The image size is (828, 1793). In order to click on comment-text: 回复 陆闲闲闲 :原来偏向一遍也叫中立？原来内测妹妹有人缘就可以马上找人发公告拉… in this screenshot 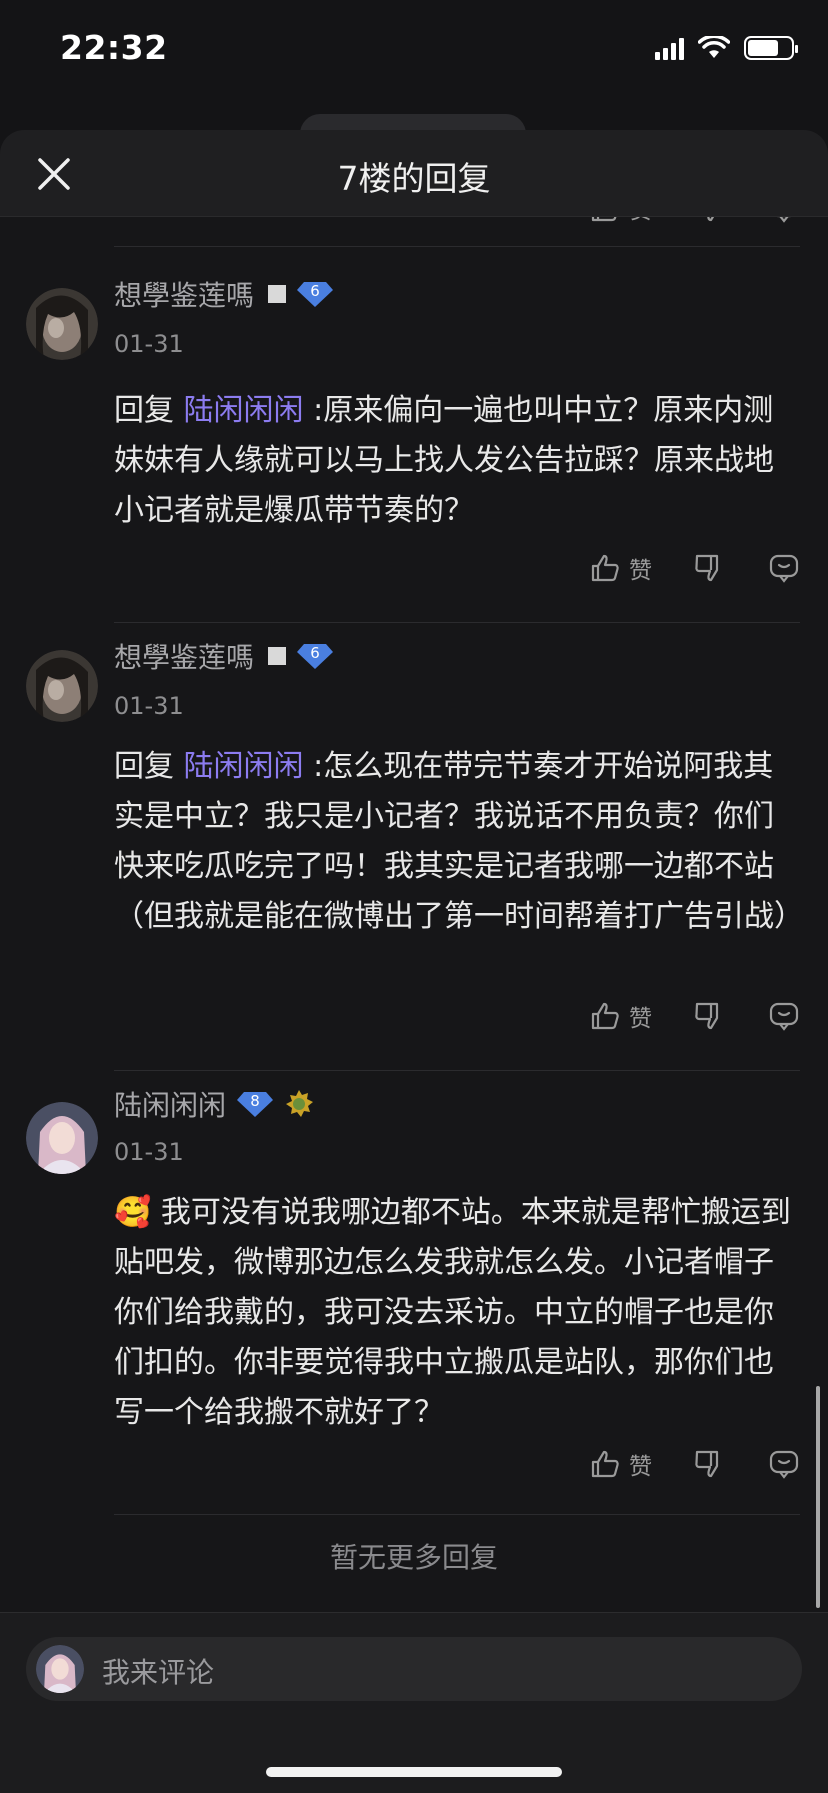, I will do `click(456, 461)`.